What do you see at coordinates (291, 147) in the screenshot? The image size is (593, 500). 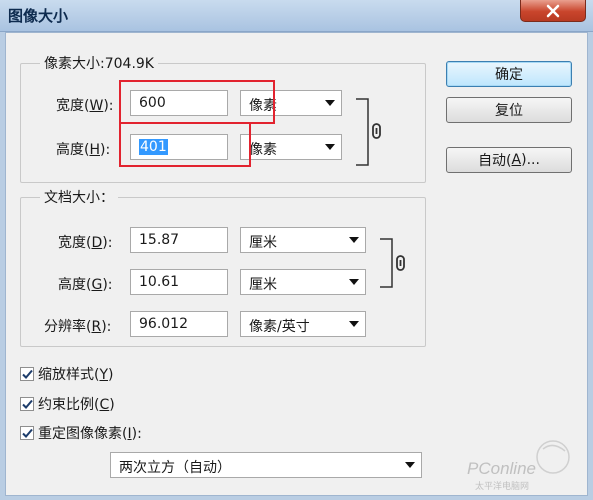 I see `pixel-height-unit-select: 像素` at bounding box center [291, 147].